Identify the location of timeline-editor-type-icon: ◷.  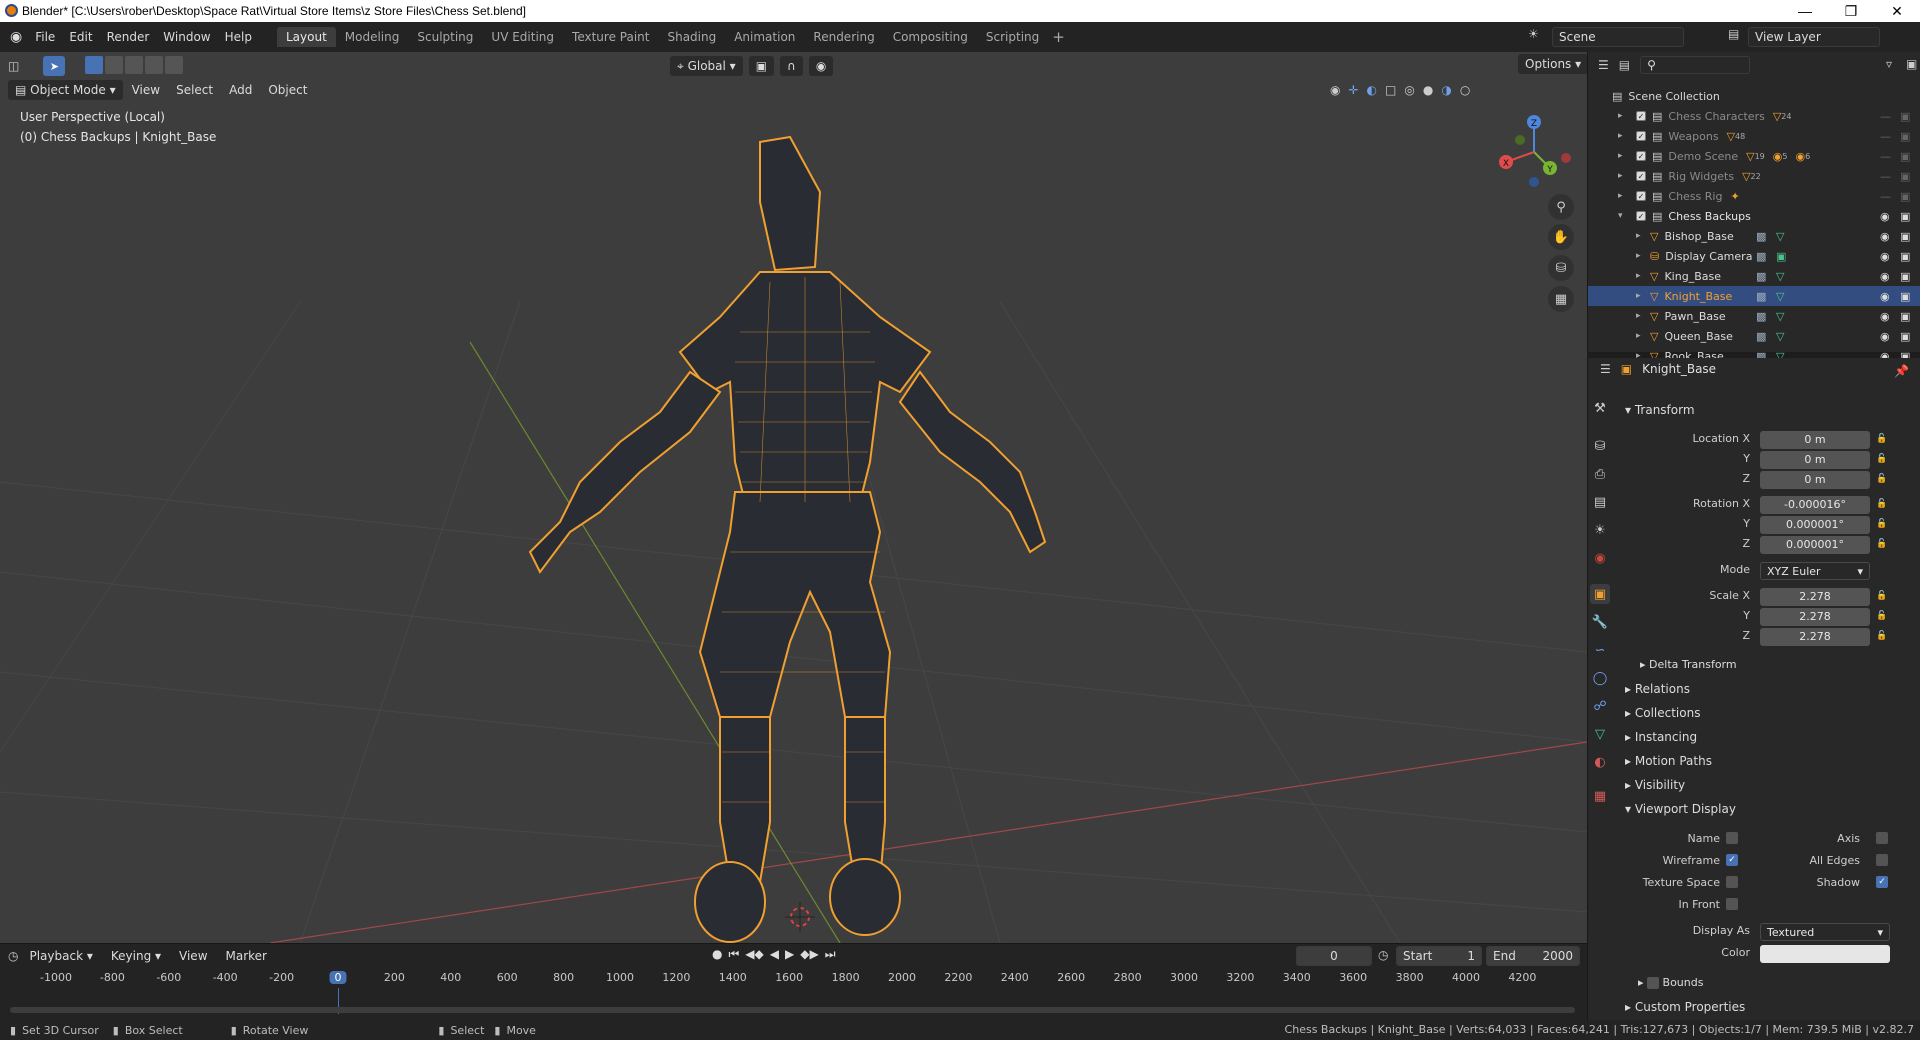
(13, 956).